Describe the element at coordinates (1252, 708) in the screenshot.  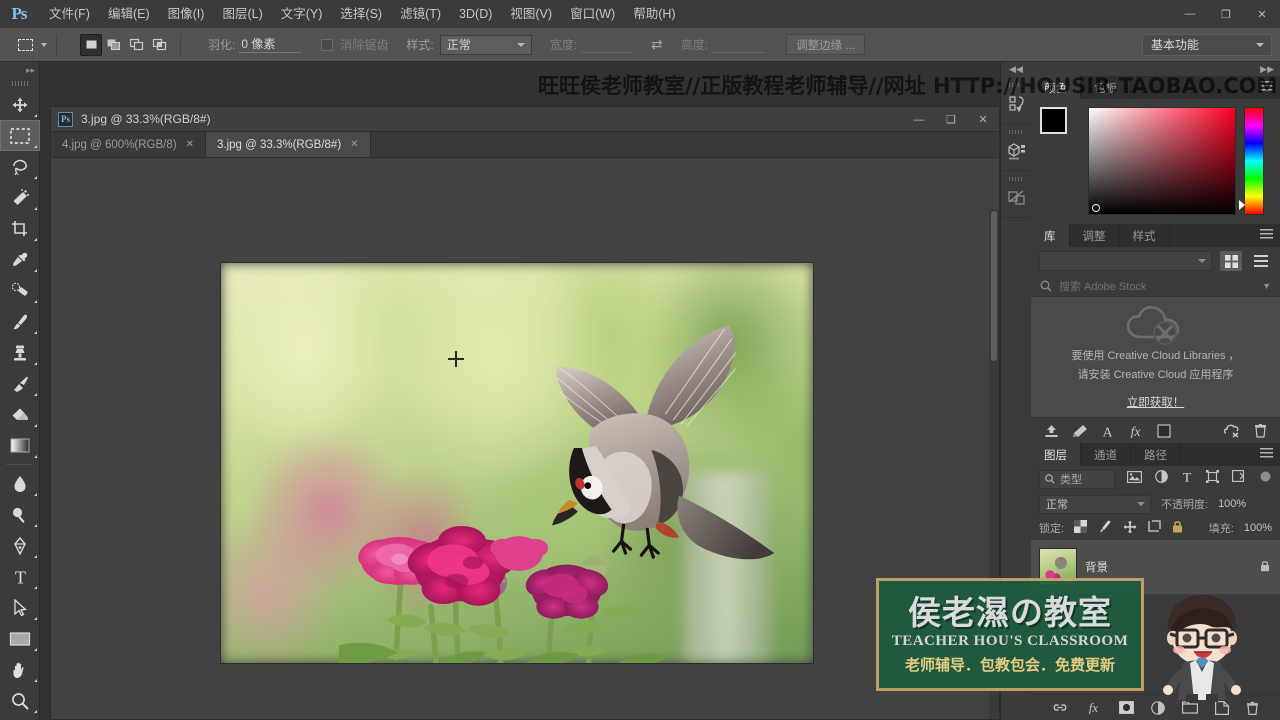
I see `delete-layer-icon` at that location.